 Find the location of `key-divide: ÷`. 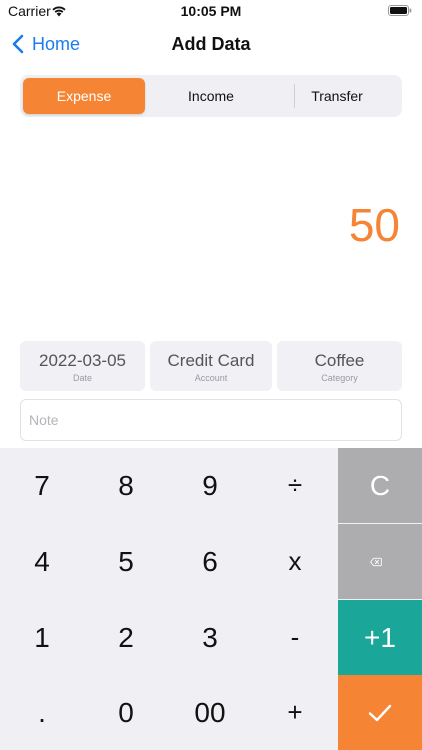

key-divide: ÷ is located at coordinates (295, 485).